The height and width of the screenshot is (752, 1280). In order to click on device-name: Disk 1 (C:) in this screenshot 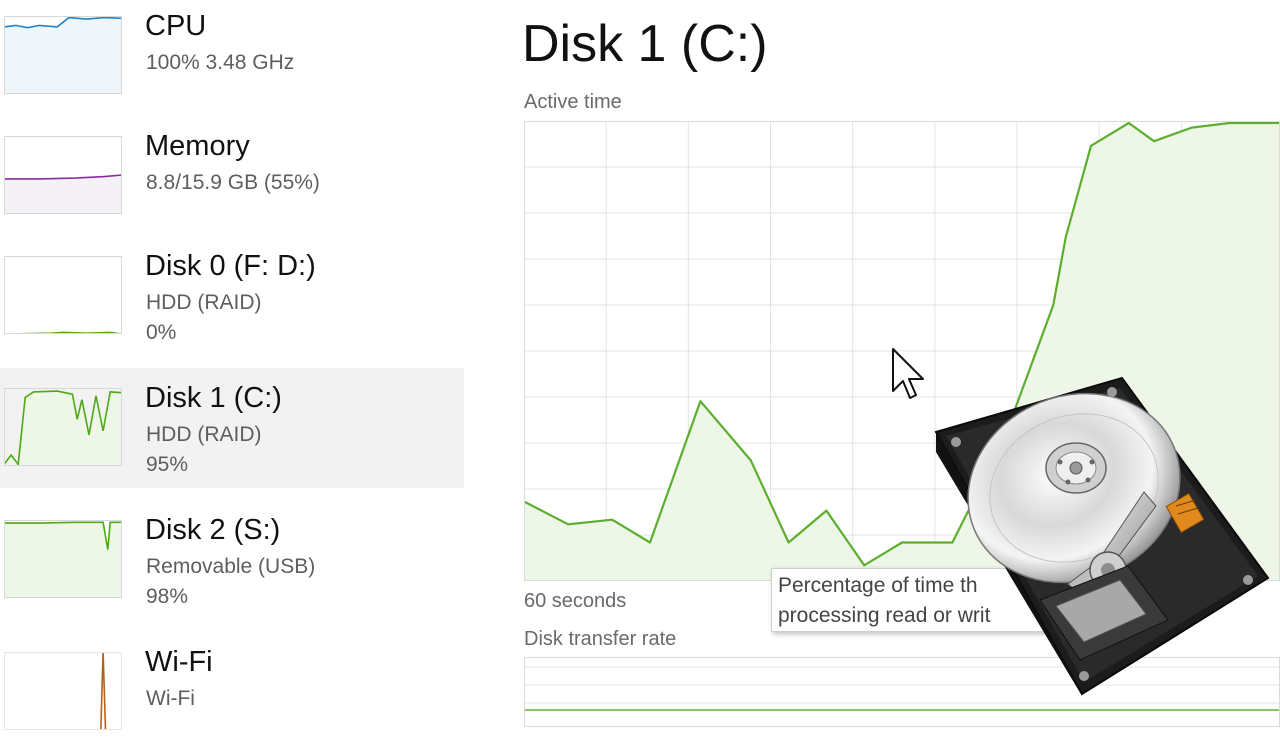, I will do `click(213, 398)`.